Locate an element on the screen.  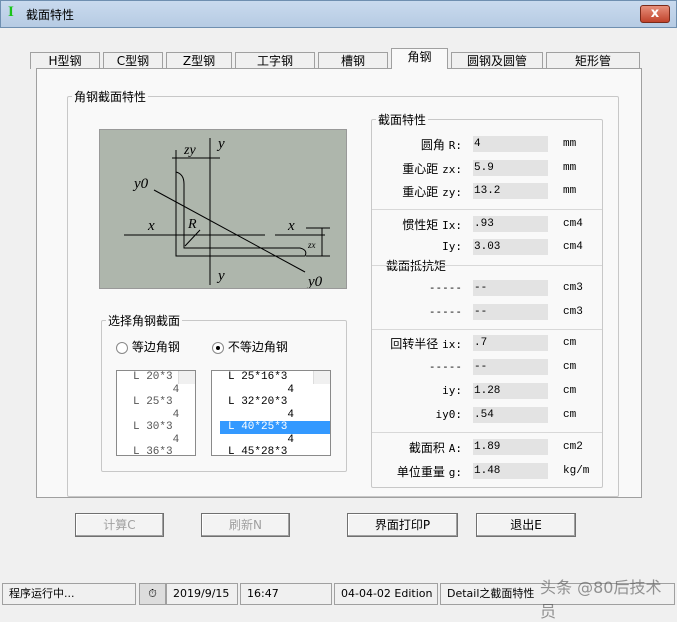
list-item: L 40*25*3 is located at coordinates (275, 427).